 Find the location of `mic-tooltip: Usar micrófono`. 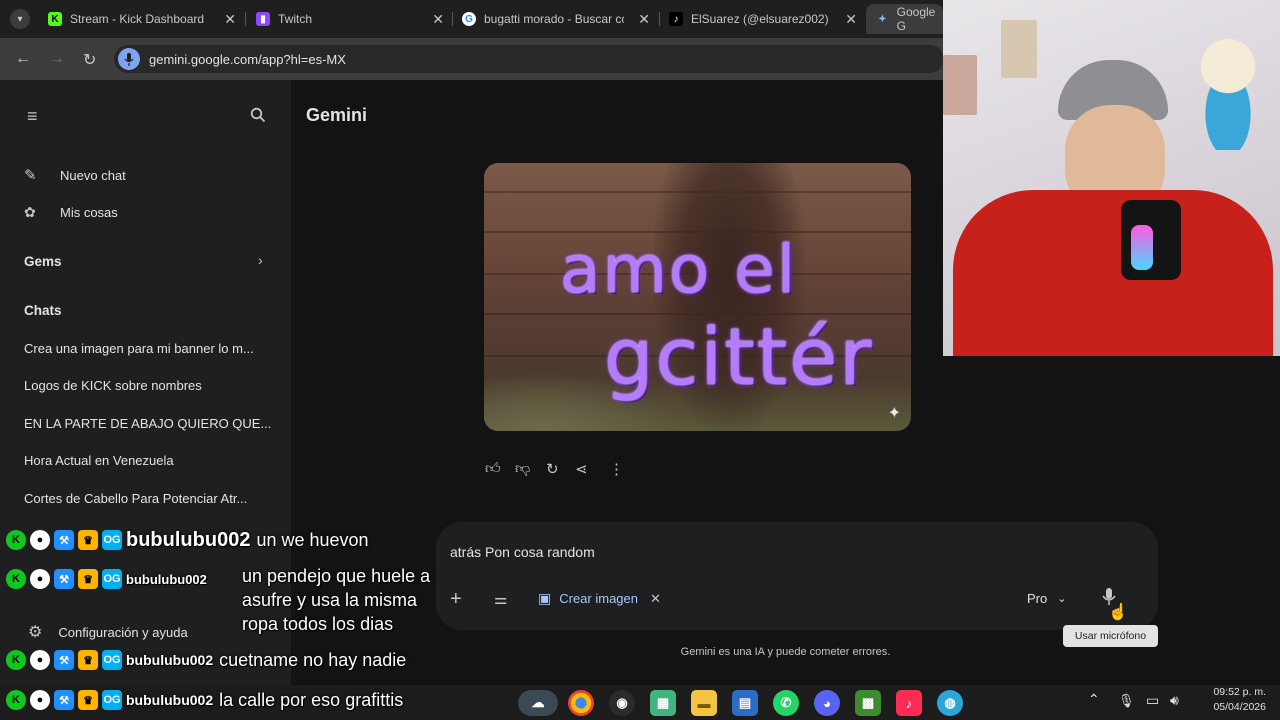

mic-tooltip: Usar micrófono is located at coordinates (1110, 636).